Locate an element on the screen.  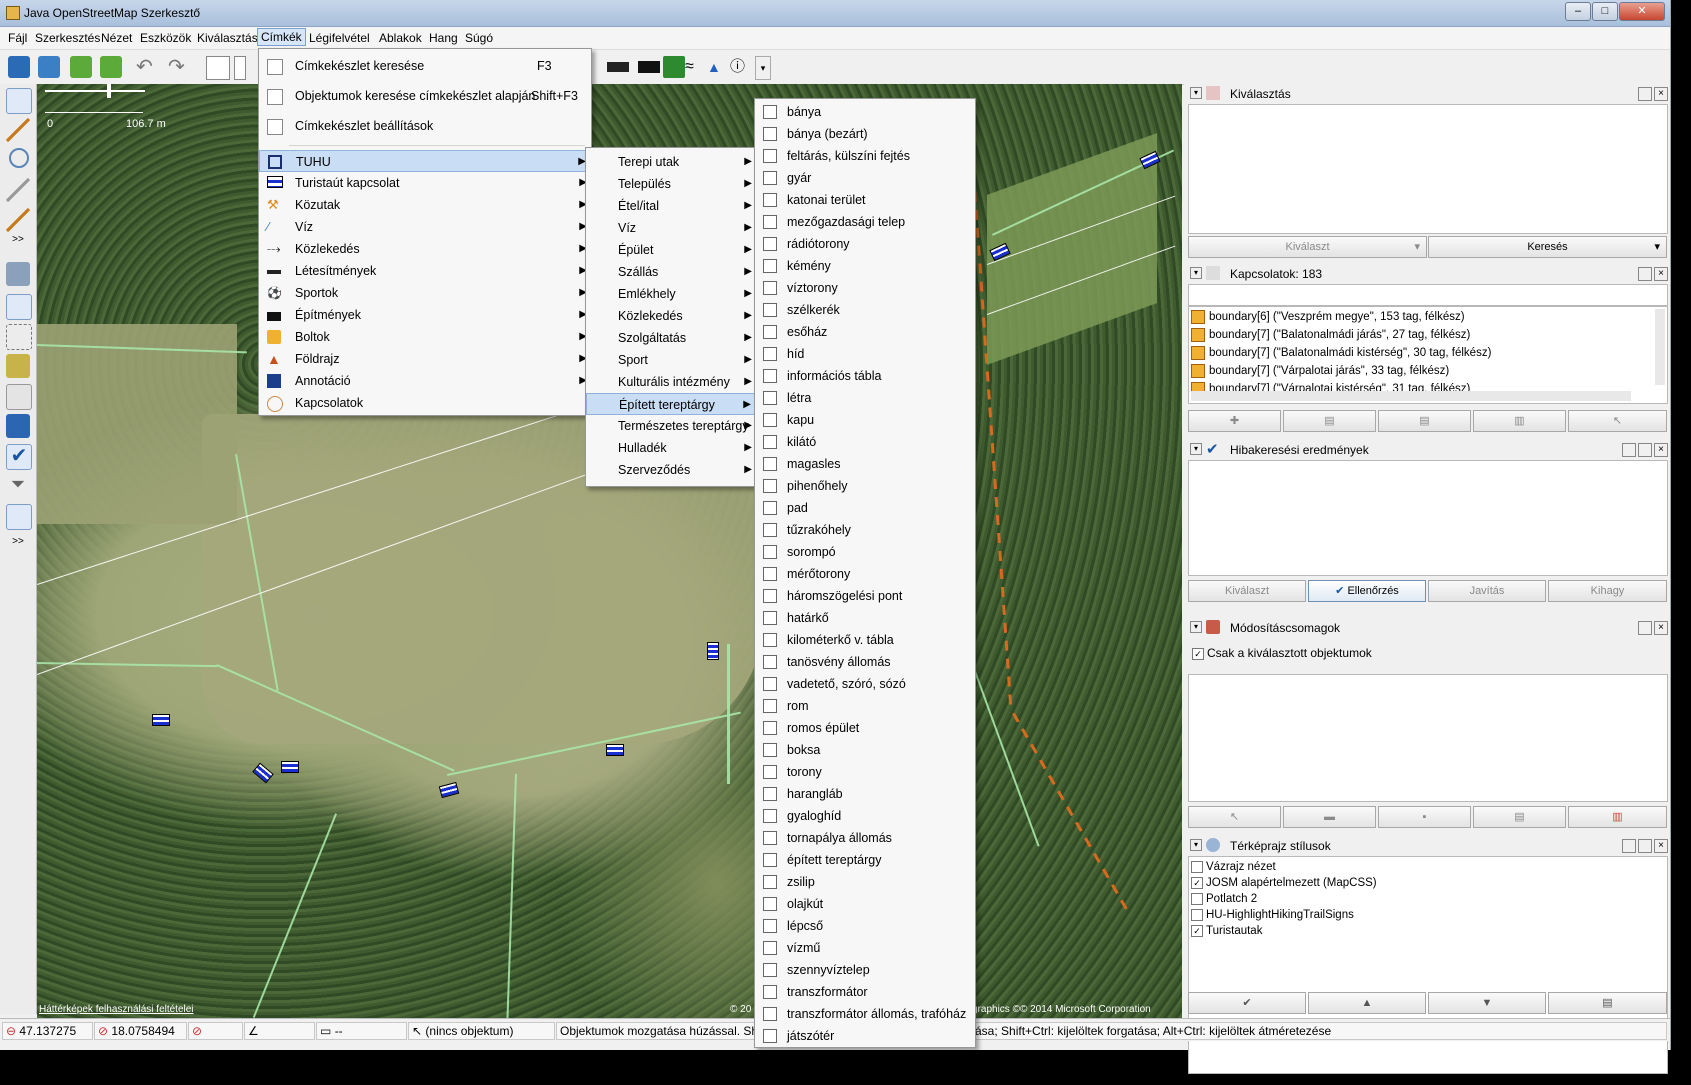
validation-results is located at coordinates (1428, 518).